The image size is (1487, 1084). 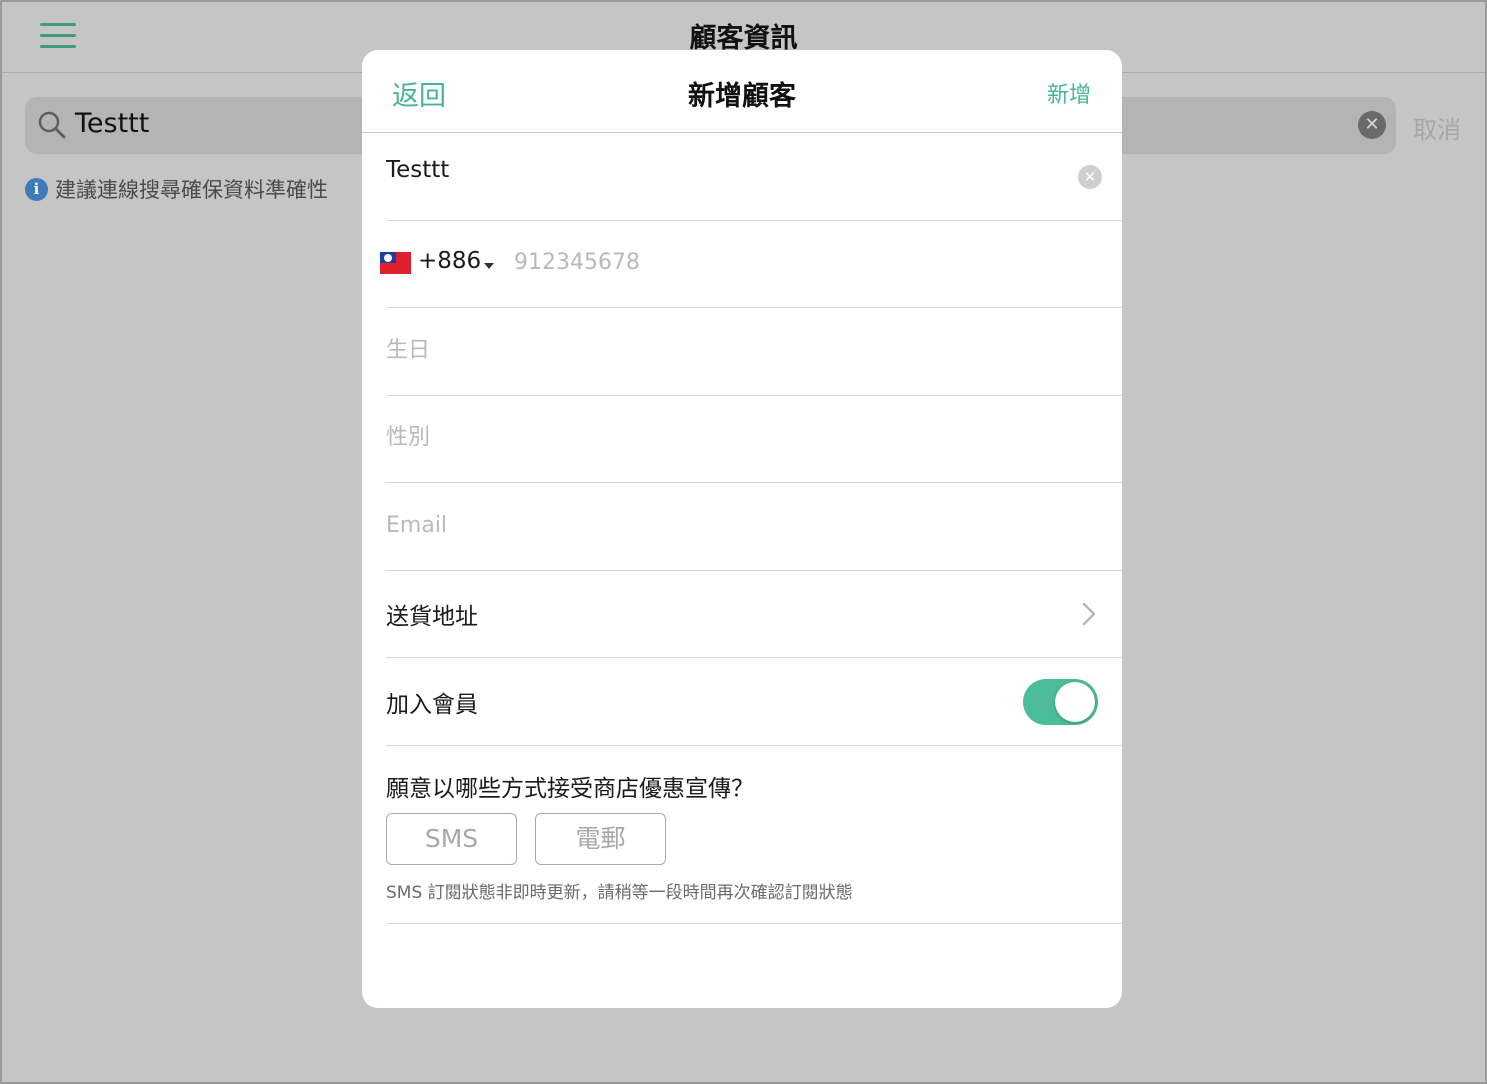 What do you see at coordinates (754, 527) in the screenshot?
I see `email-row` at bounding box center [754, 527].